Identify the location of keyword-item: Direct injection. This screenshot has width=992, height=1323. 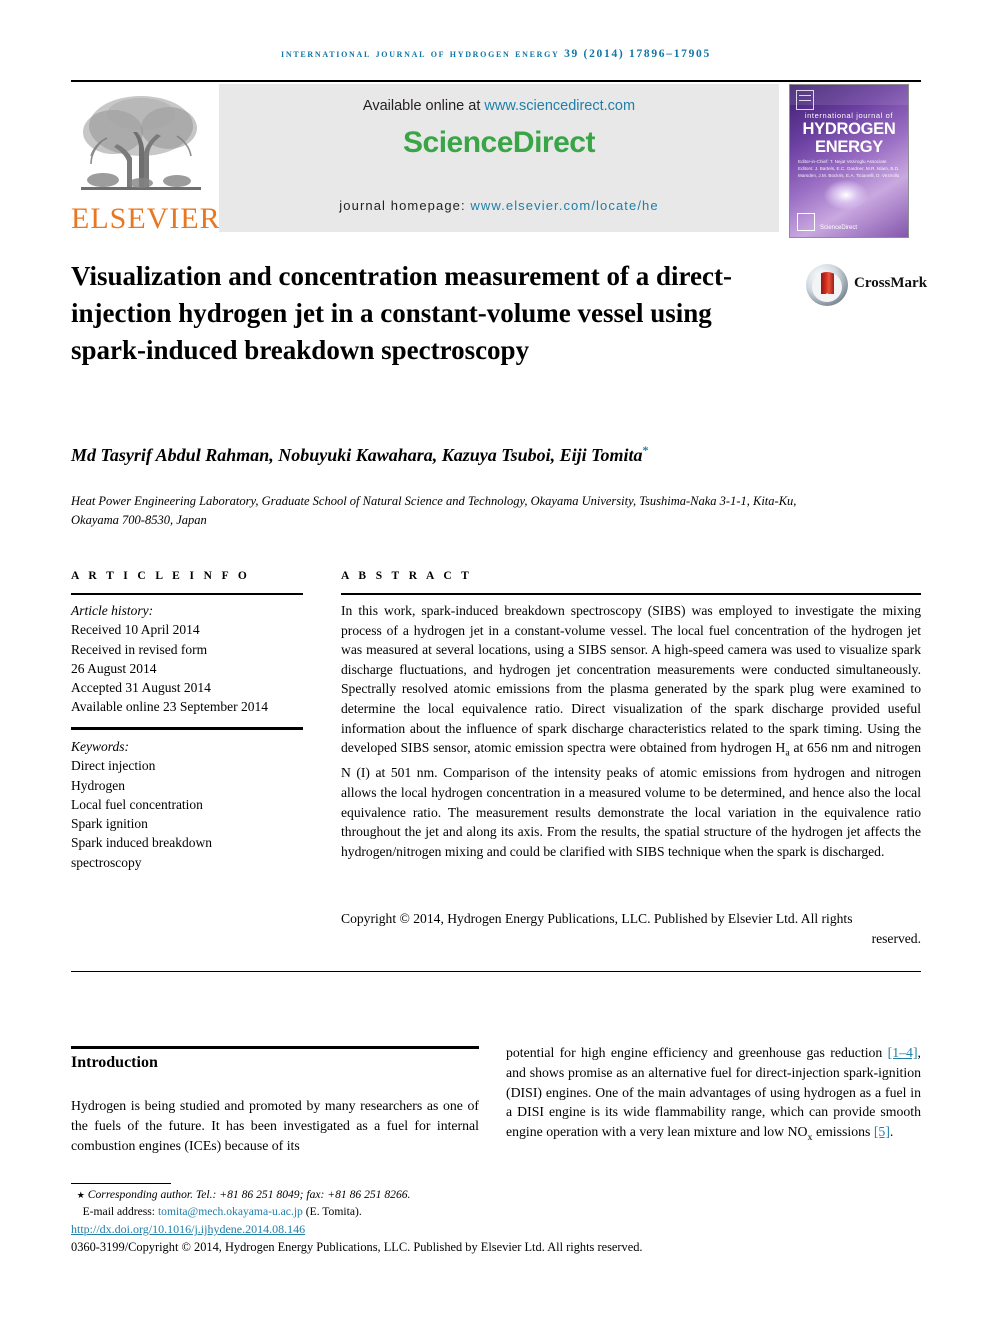
(113, 766).